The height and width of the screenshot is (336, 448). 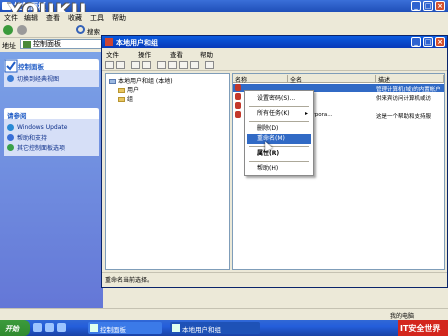 I want to click on address-field: 控制面板, so click(x=62, y=44).